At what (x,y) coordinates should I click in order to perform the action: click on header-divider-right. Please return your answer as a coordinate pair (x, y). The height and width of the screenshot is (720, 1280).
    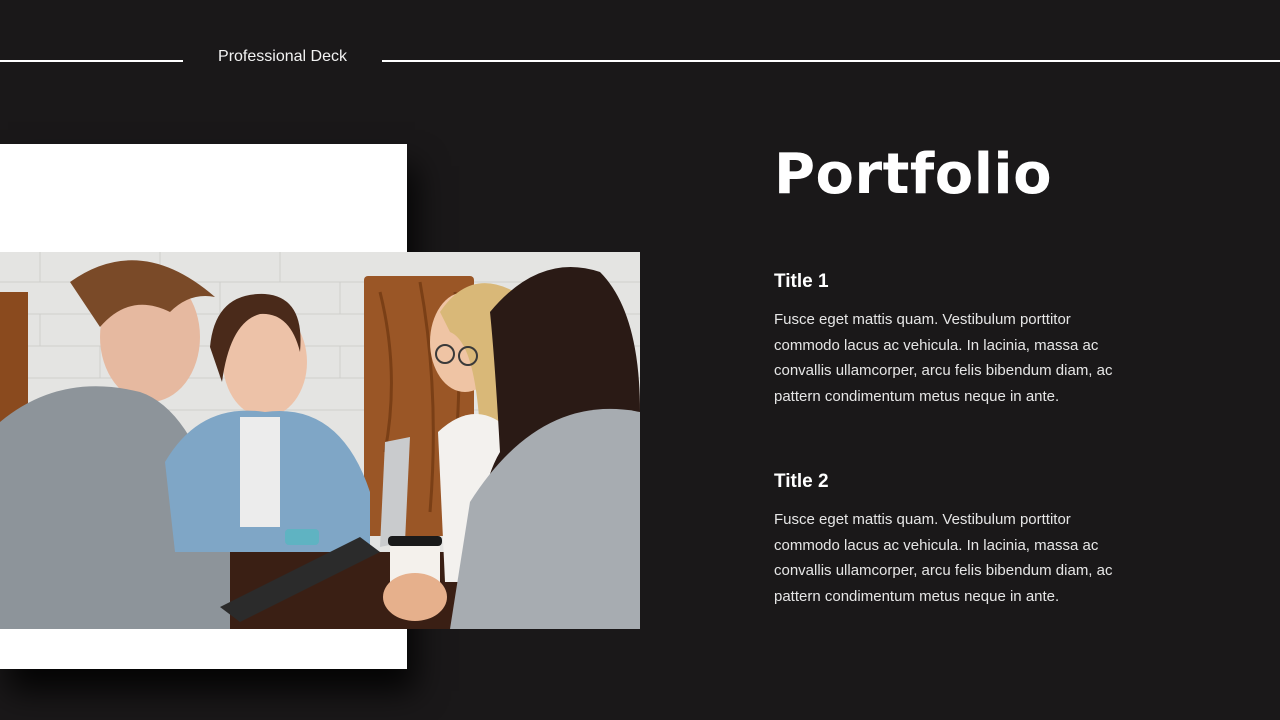
    Looking at the image, I should click on (831, 61).